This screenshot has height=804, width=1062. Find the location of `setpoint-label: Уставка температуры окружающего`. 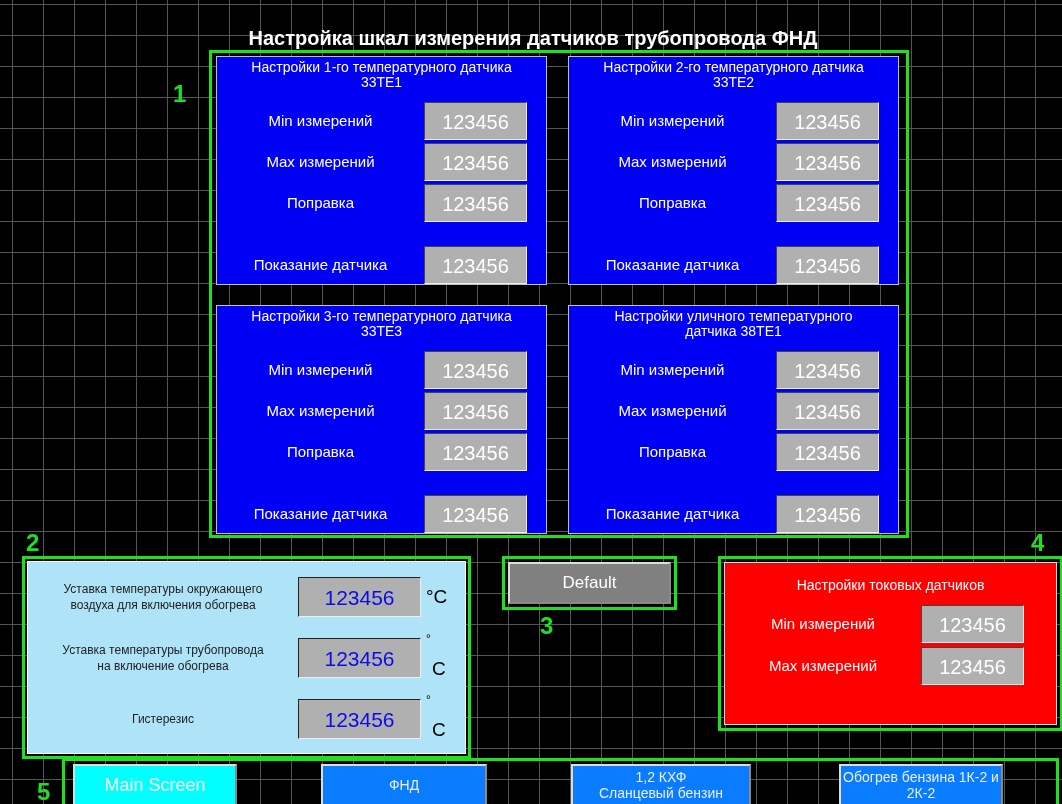

setpoint-label: Уставка температуры окружающего is located at coordinates (163, 588).